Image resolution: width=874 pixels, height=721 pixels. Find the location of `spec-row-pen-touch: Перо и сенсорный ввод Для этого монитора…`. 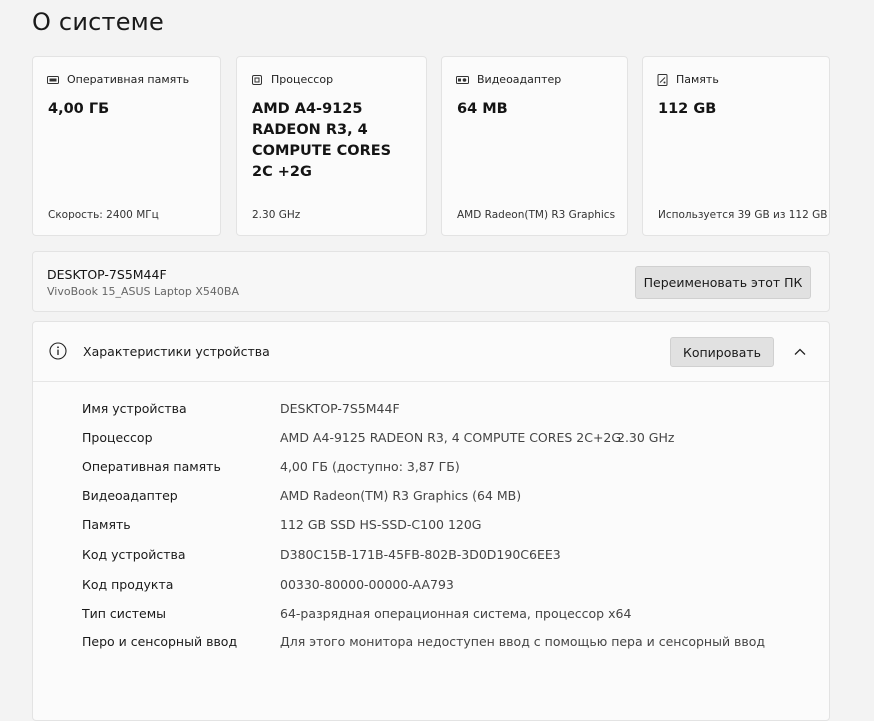

spec-row-pen-touch: Перо и сенсорный ввод Для этого монитора… is located at coordinates (431, 645).